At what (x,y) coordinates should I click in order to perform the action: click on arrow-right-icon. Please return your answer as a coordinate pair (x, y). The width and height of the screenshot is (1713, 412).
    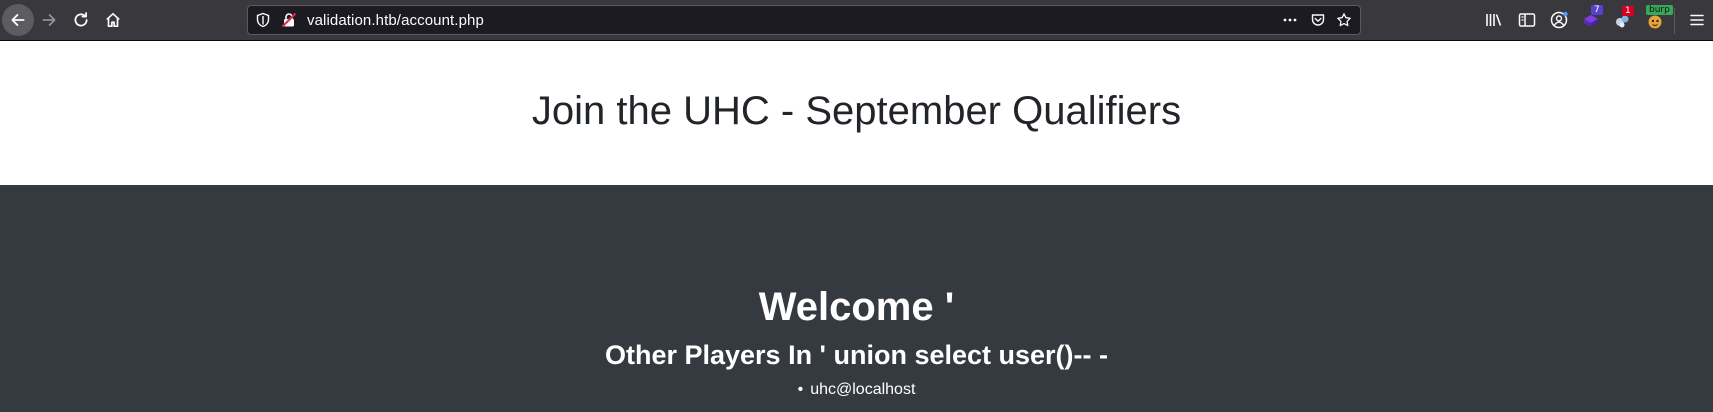
    Looking at the image, I should click on (49, 20).